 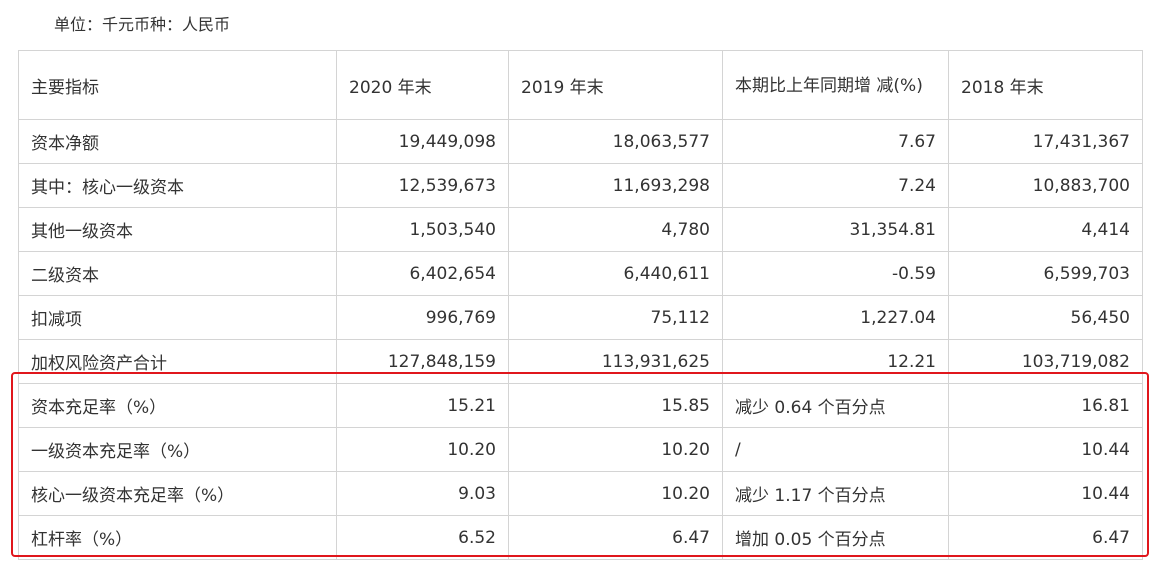 What do you see at coordinates (615, 141) in the screenshot?
I see `table-cell: 18,063,577` at bounding box center [615, 141].